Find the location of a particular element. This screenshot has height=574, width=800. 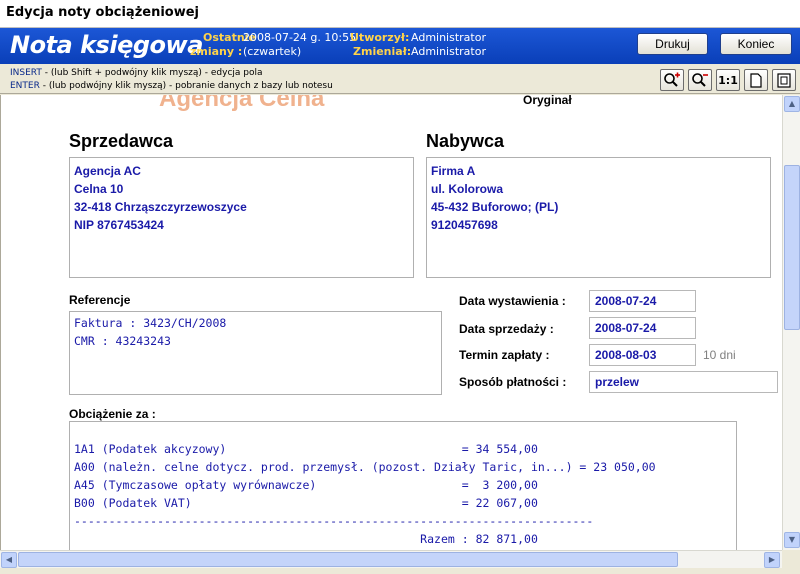

hint-enter-key: ENTER is located at coordinates (25, 86).